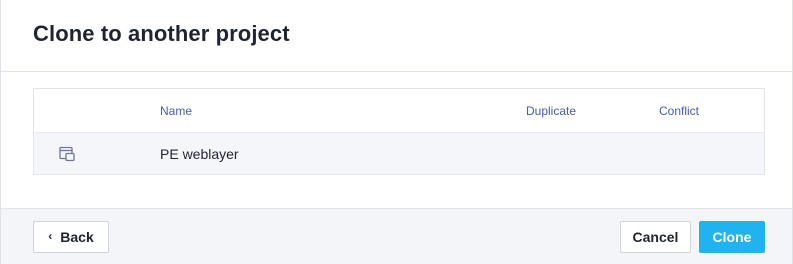 This screenshot has width=793, height=264. What do you see at coordinates (399, 153) in the screenshot?
I see `table-row: PE weblayer` at bounding box center [399, 153].